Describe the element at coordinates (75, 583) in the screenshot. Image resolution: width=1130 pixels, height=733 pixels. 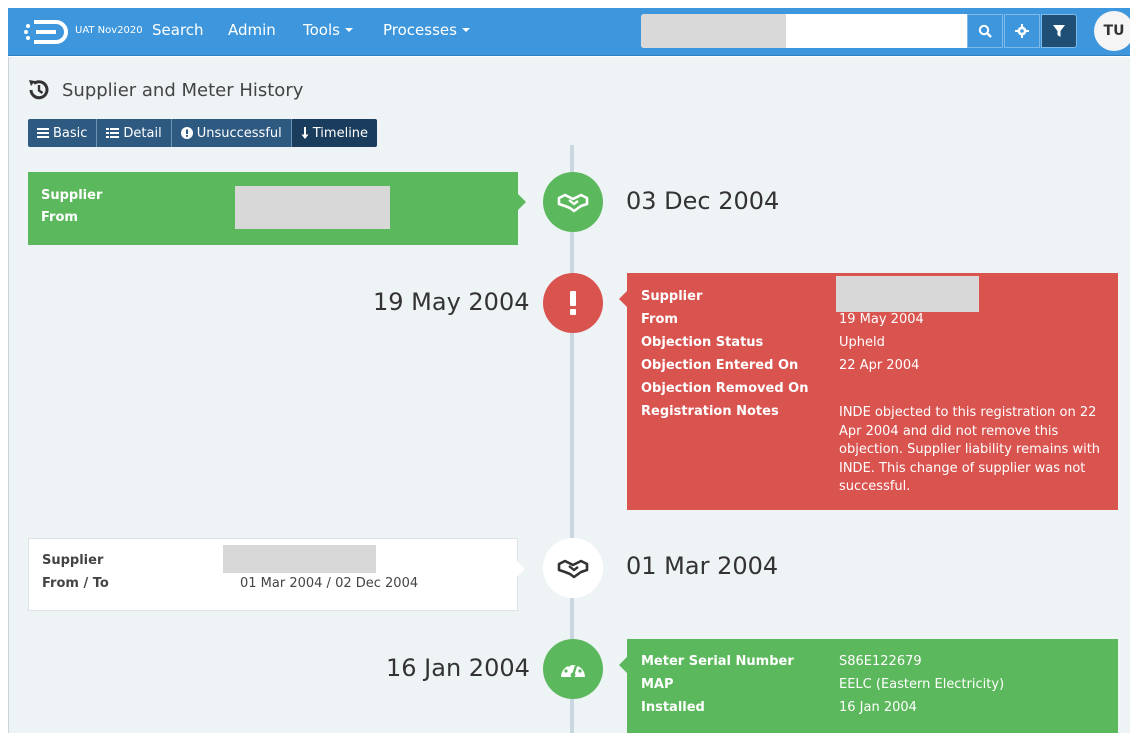
I see `card-label-from-to: From / To` at that location.